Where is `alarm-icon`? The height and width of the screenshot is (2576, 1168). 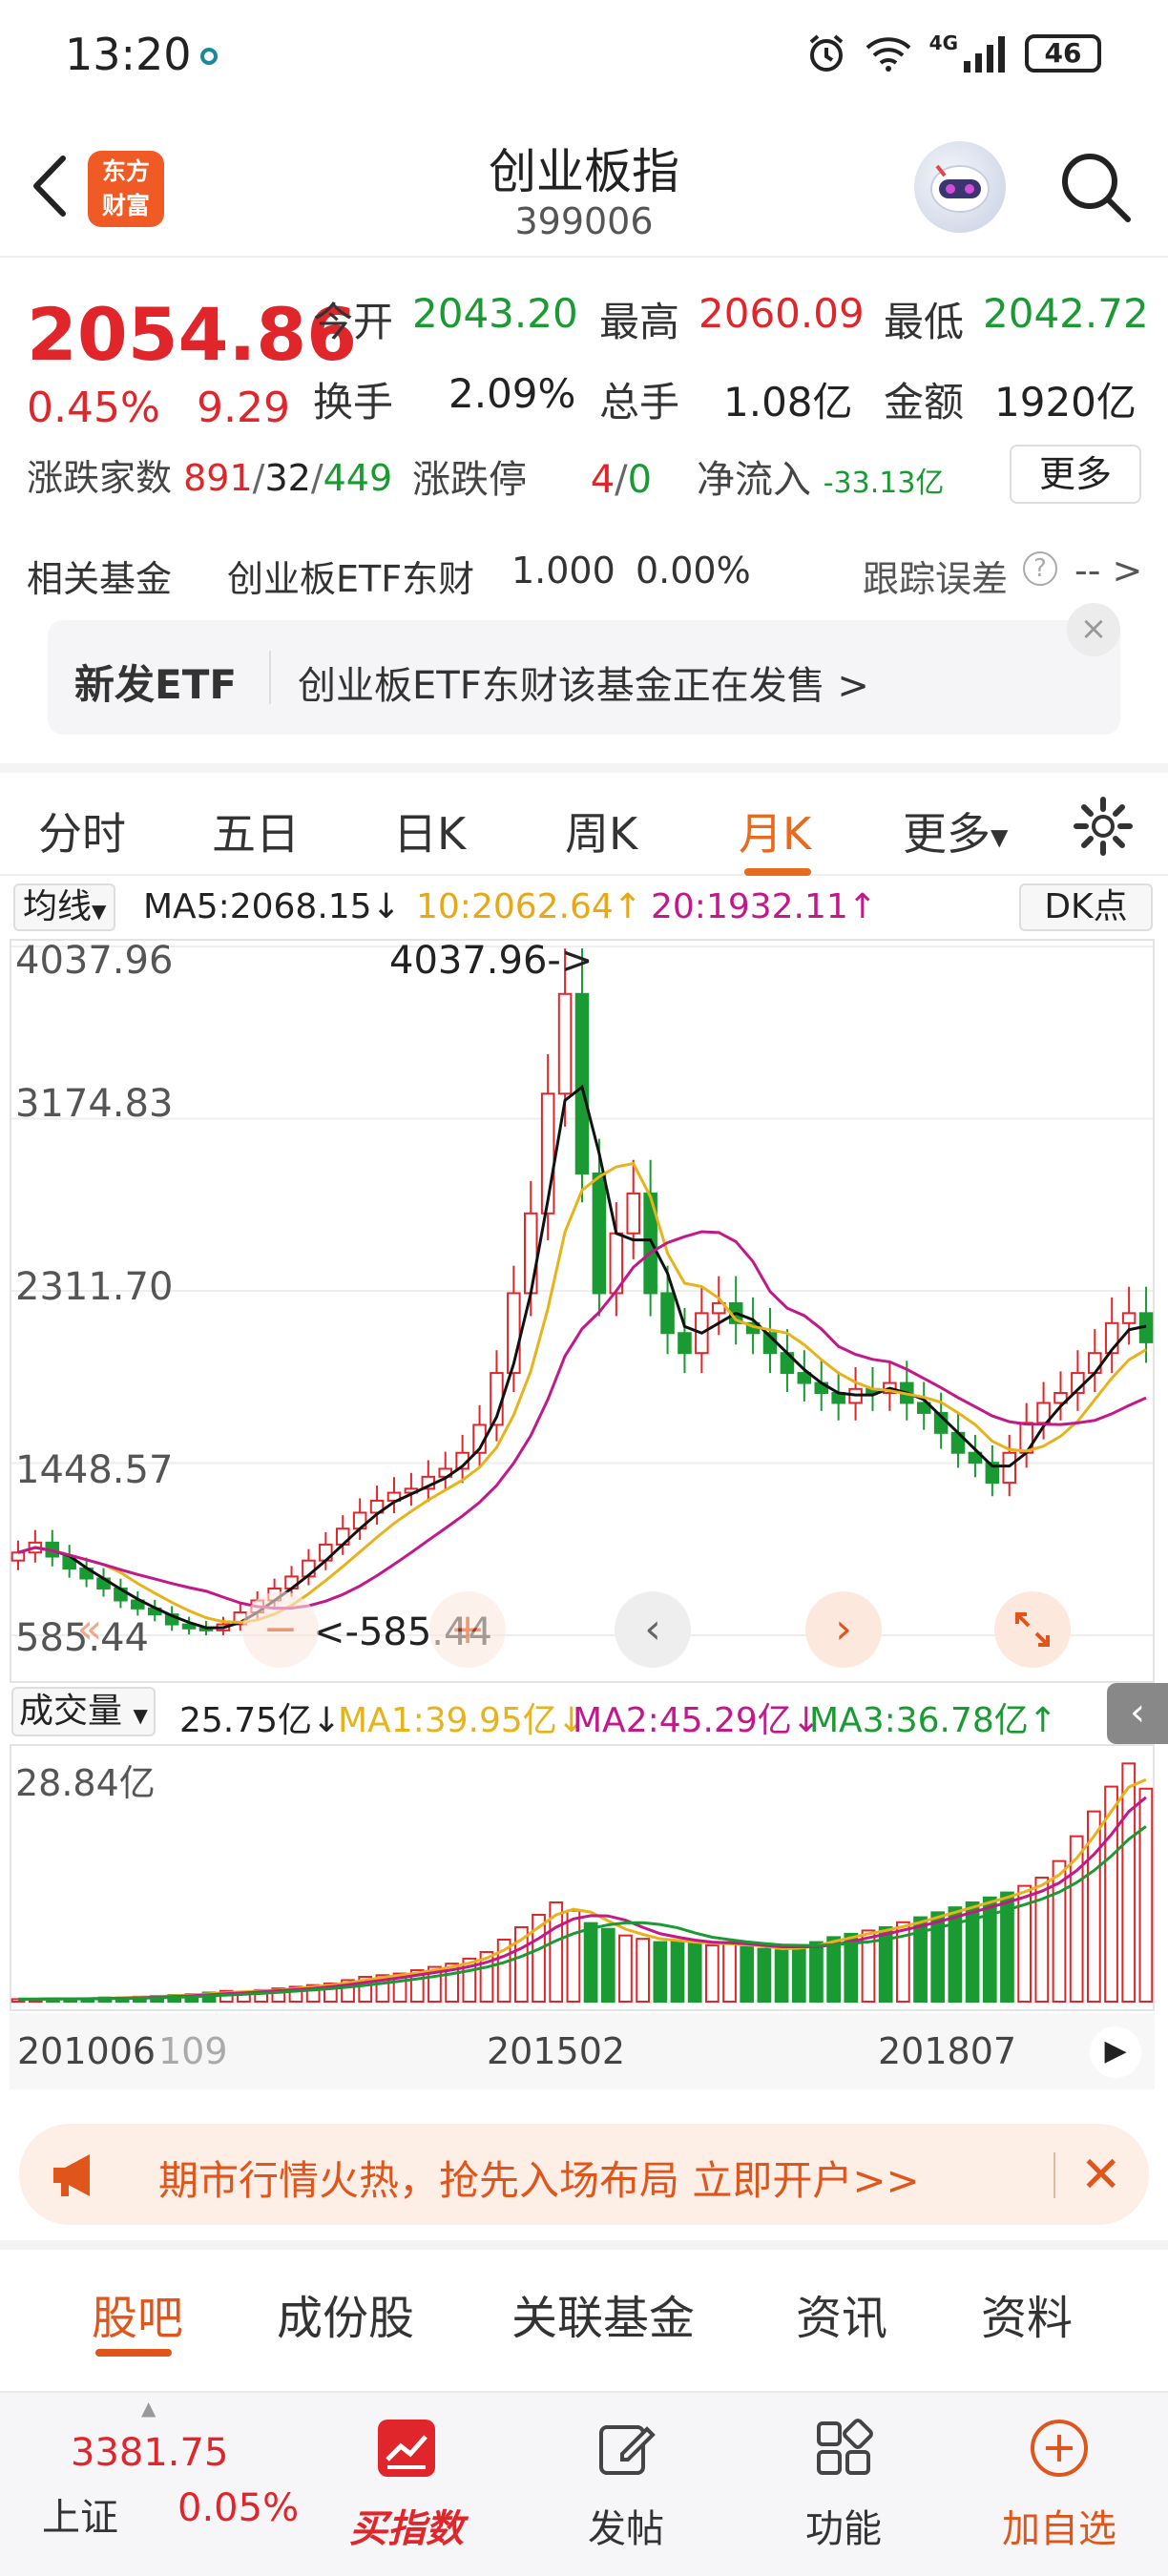 alarm-icon is located at coordinates (826, 53).